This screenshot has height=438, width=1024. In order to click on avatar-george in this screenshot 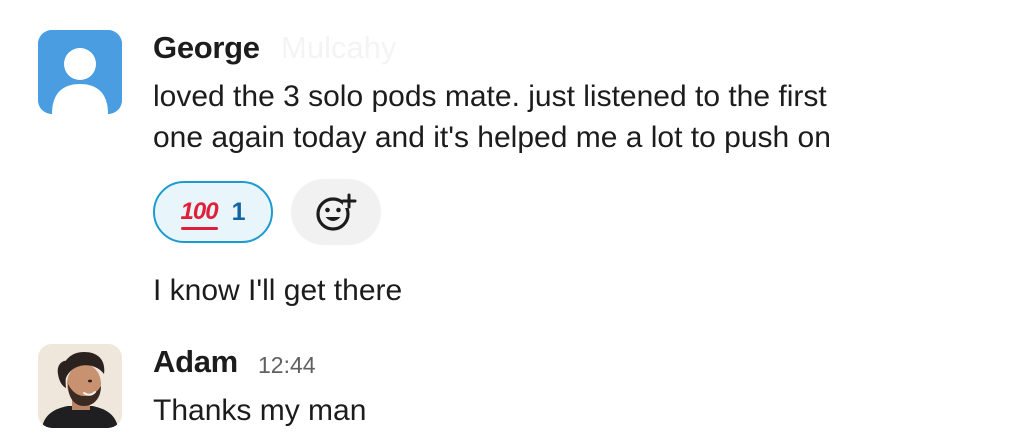, I will do `click(80, 72)`.